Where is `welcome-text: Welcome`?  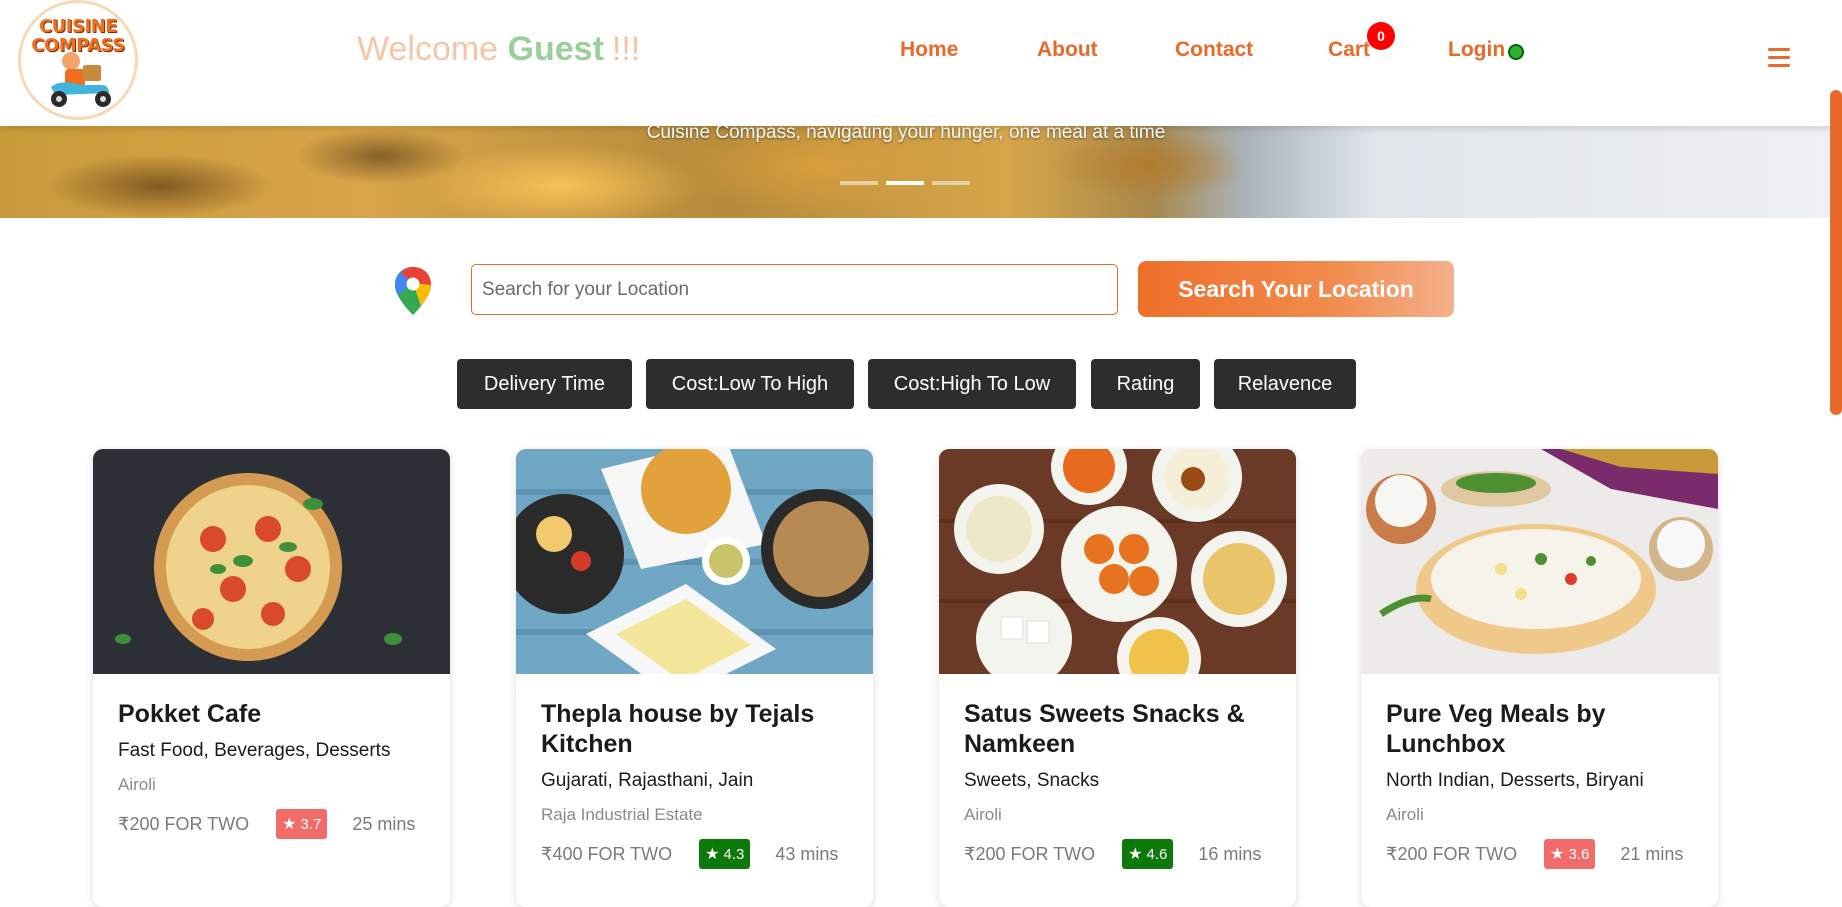 welcome-text: Welcome is located at coordinates (428, 49).